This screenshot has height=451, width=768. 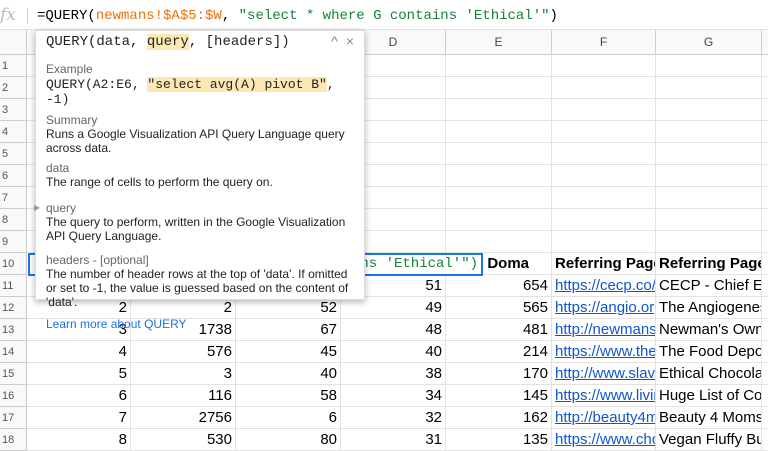 What do you see at coordinates (499, 396) in the screenshot?
I see `cell: 145` at bounding box center [499, 396].